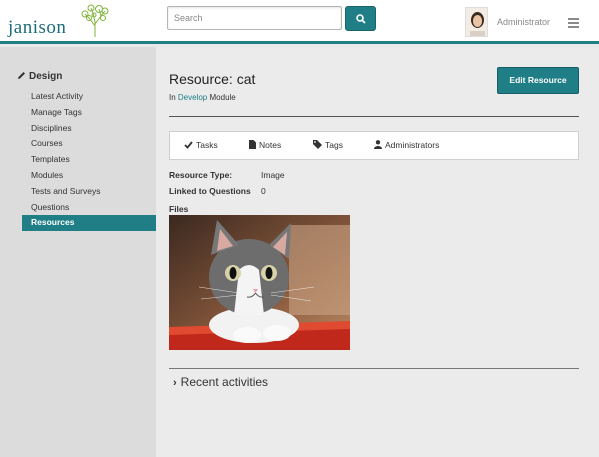 The height and width of the screenshot is (457, 599). Describe the element at coordinates (412, 145) in the screenshot. I see `tab-administrators-label: Administrators` at that location.